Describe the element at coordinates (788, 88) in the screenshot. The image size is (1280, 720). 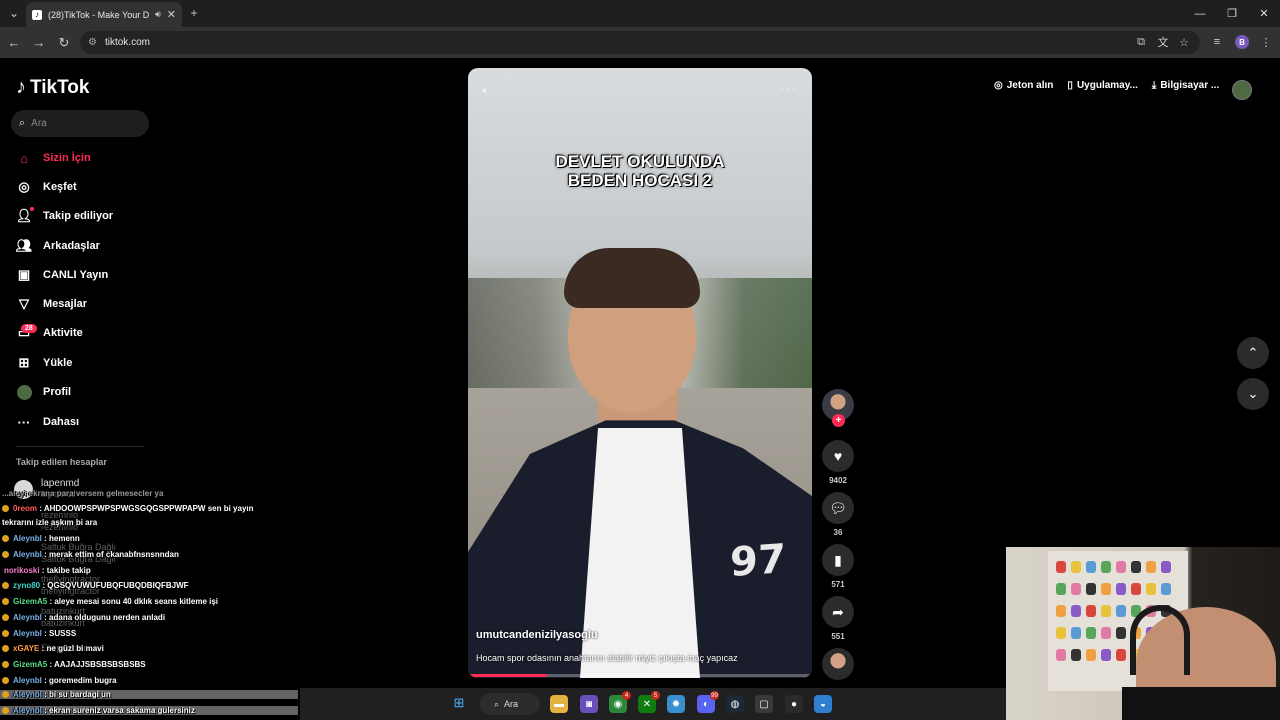
I see `video-more-icon: ···` at that location.